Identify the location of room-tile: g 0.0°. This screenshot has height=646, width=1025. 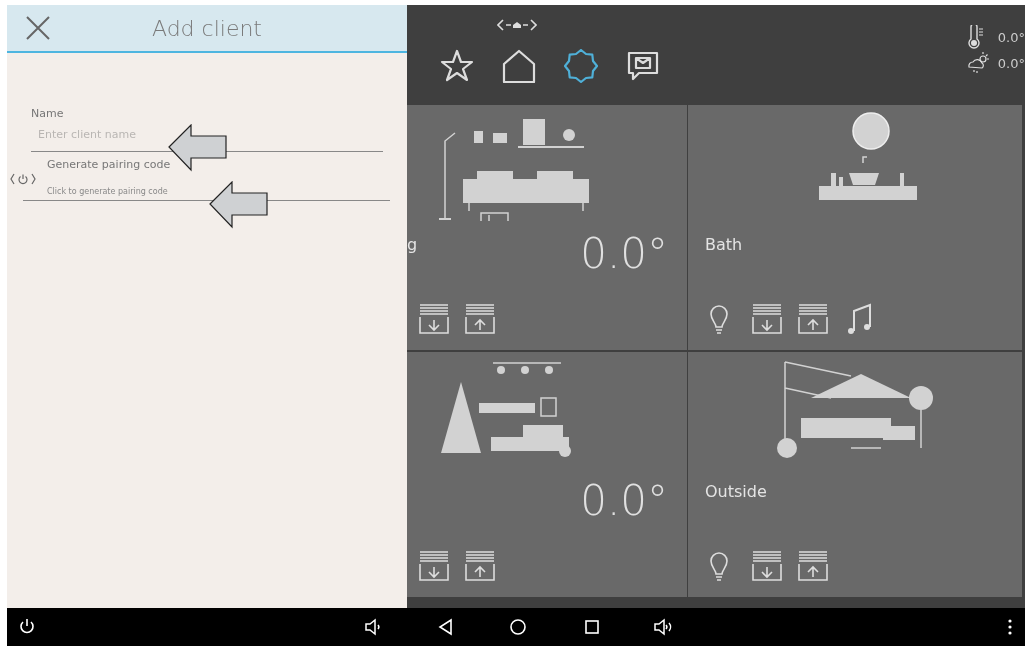
(547, 227).